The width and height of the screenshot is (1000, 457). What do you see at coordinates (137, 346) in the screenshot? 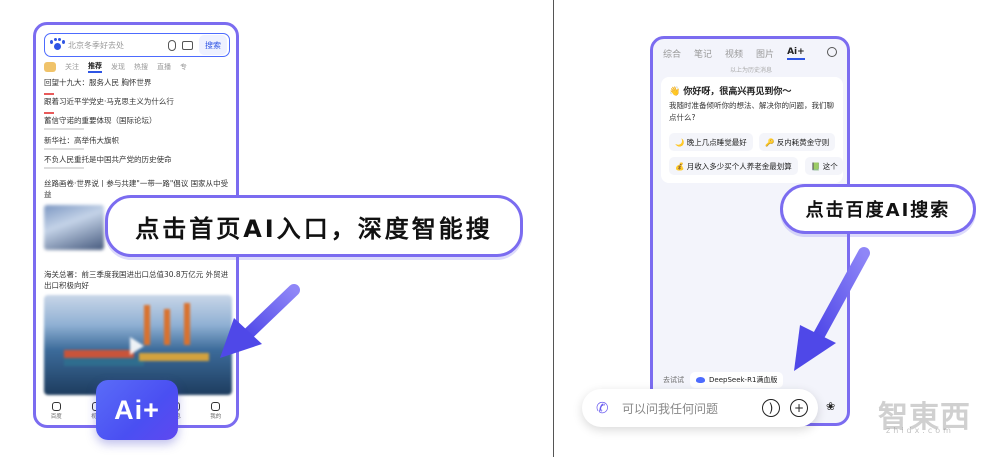
I see `play-icon` at bounding box center [137, 346].